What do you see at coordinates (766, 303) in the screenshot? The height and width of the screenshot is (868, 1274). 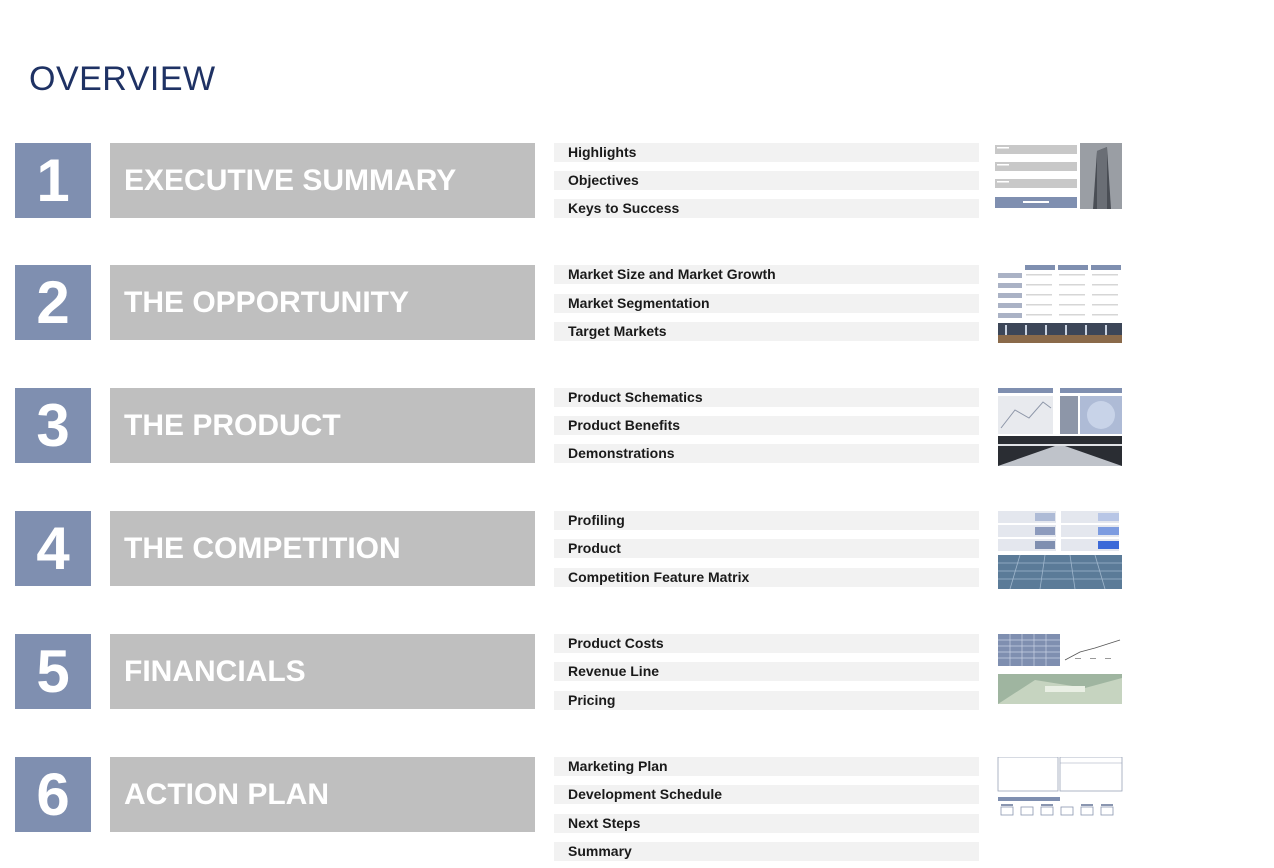 I see `list-item: Market Segmentation` at bounding box center [766, 303].